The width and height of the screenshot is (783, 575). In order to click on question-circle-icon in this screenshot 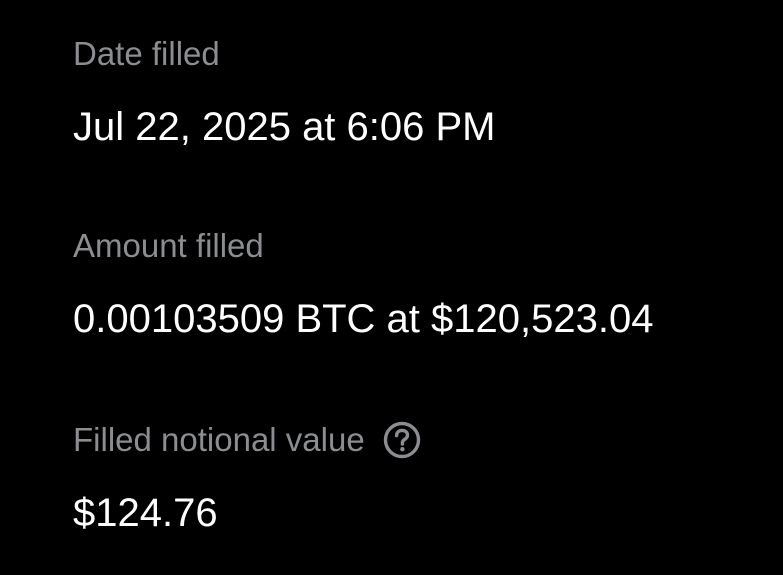, I will do `click(402, 440)`.